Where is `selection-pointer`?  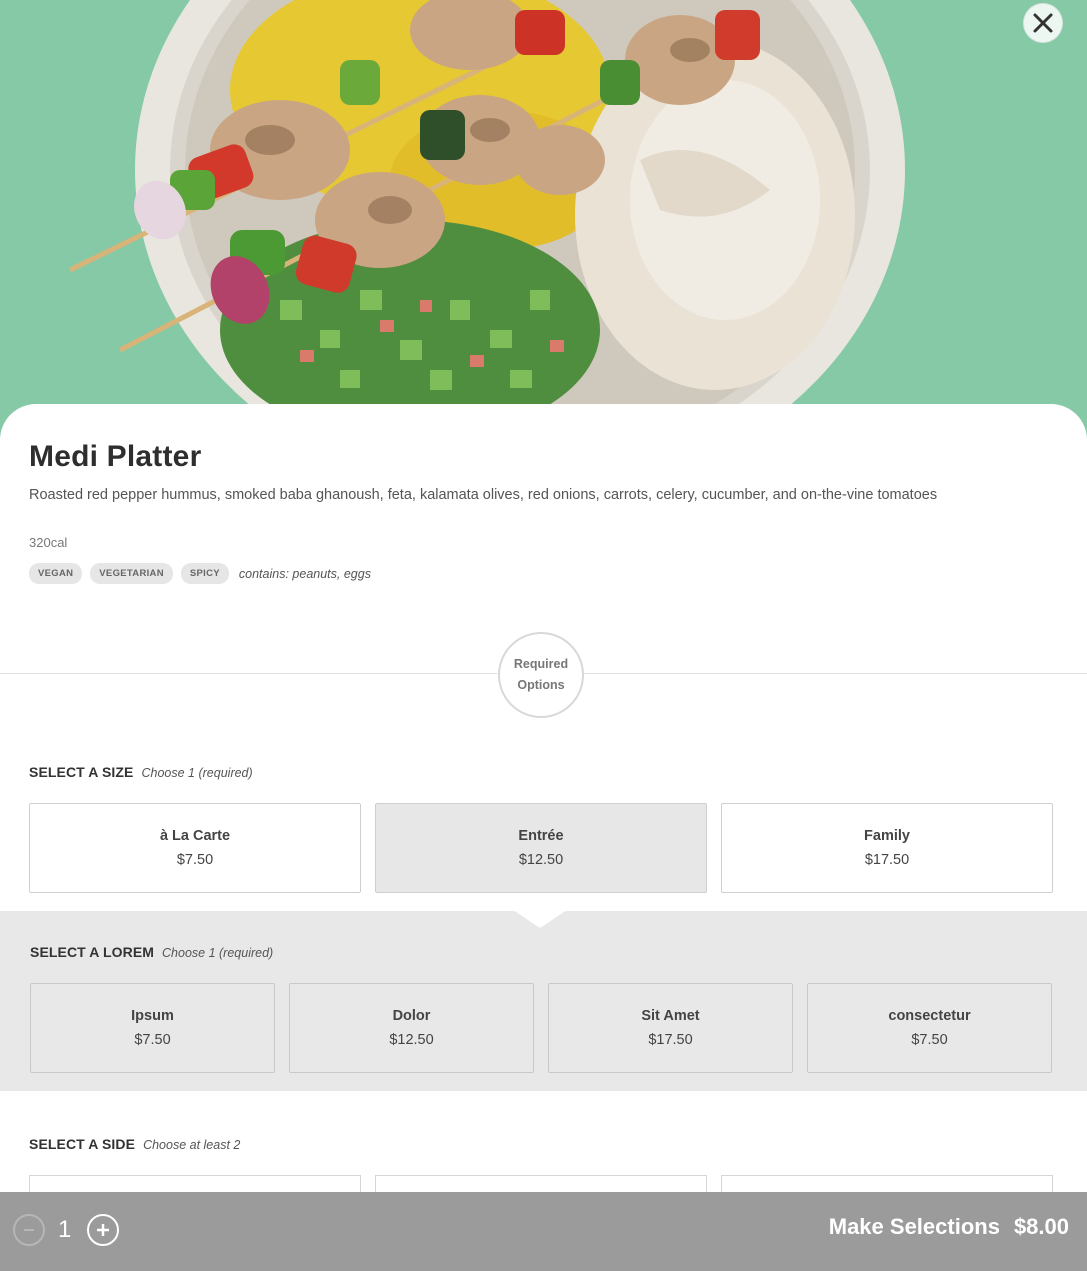 selection-pointer is located at coordinates (540, 919).